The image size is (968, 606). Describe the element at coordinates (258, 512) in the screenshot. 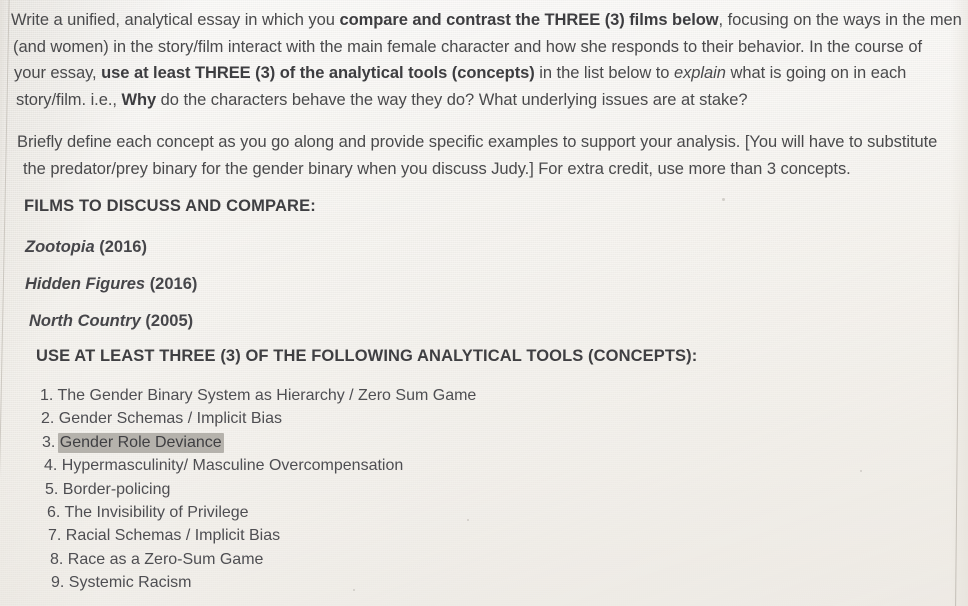

I see `list-item: 6. The Invisibility of Privilege` at that location.